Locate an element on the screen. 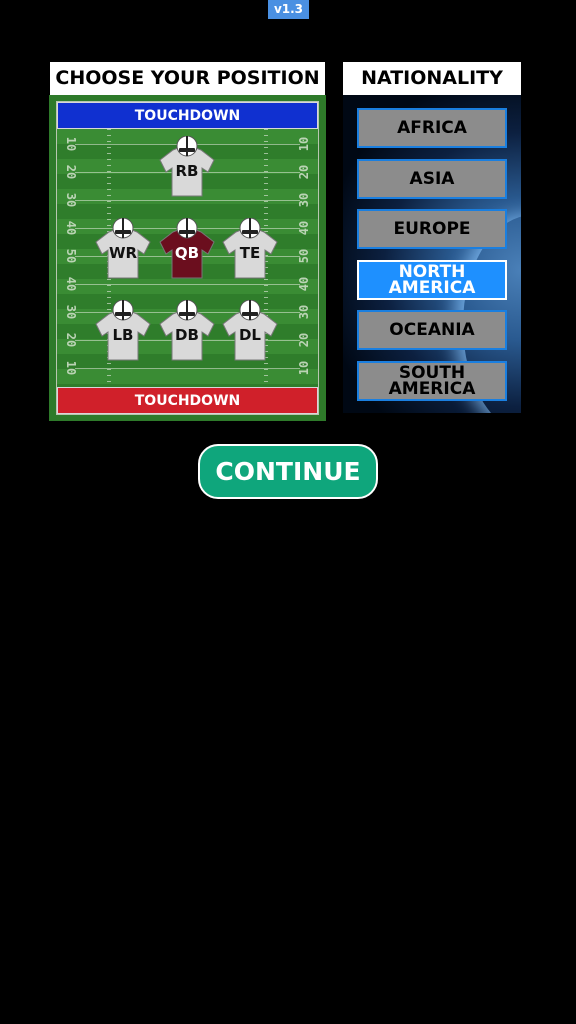 This screenshot has height=1024, width=576. nationality-option-europe: EUROPE is located at coordinates (432, 229).